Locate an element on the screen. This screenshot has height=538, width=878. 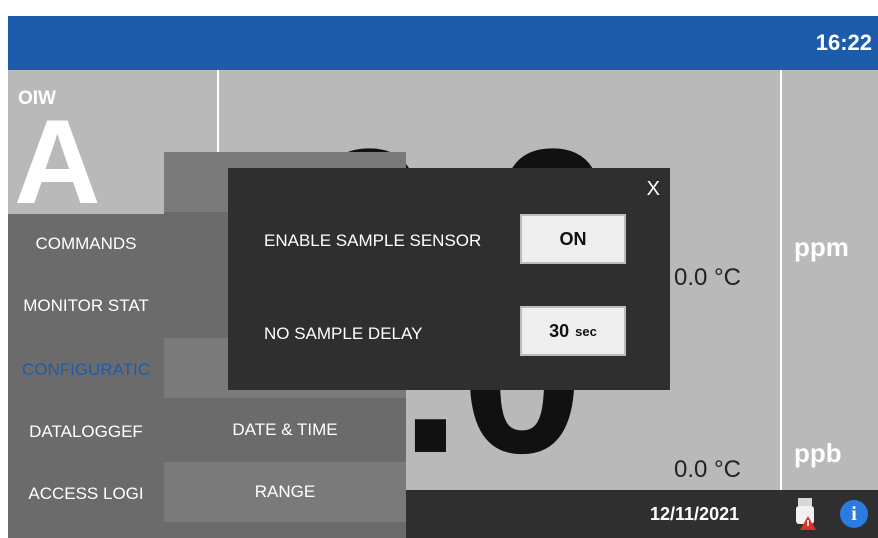
menu-item-configuration: CONFIGURATIC is located at coordinates (86, 370).